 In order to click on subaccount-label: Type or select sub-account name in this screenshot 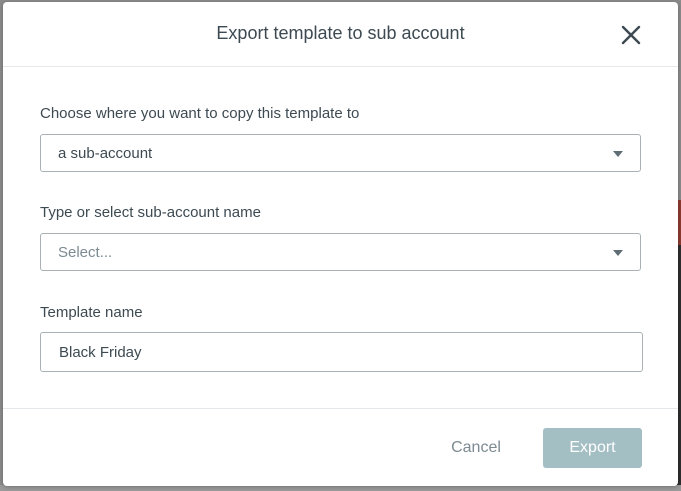, I will do `click(150, 212)`.